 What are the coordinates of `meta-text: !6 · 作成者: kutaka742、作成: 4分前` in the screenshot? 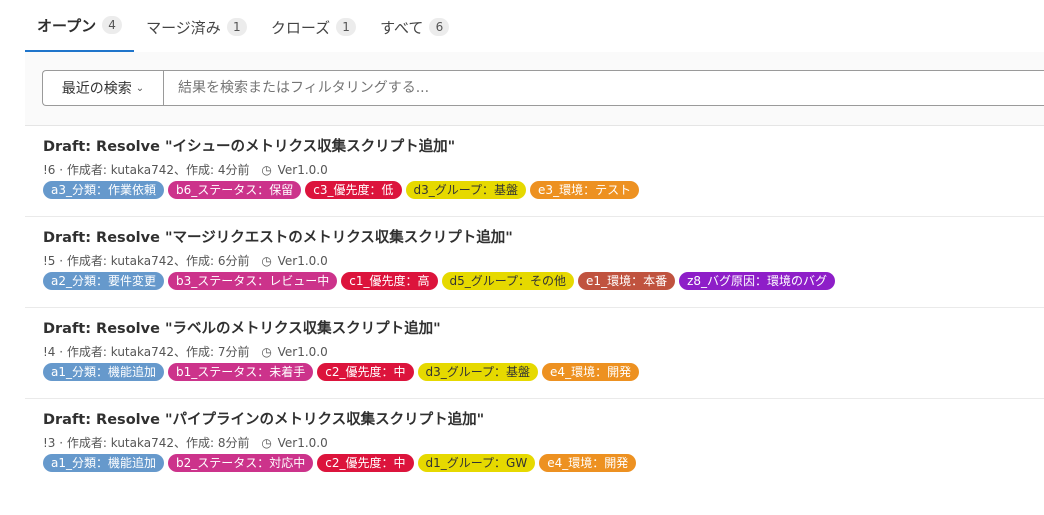 It's located at (146, 170).